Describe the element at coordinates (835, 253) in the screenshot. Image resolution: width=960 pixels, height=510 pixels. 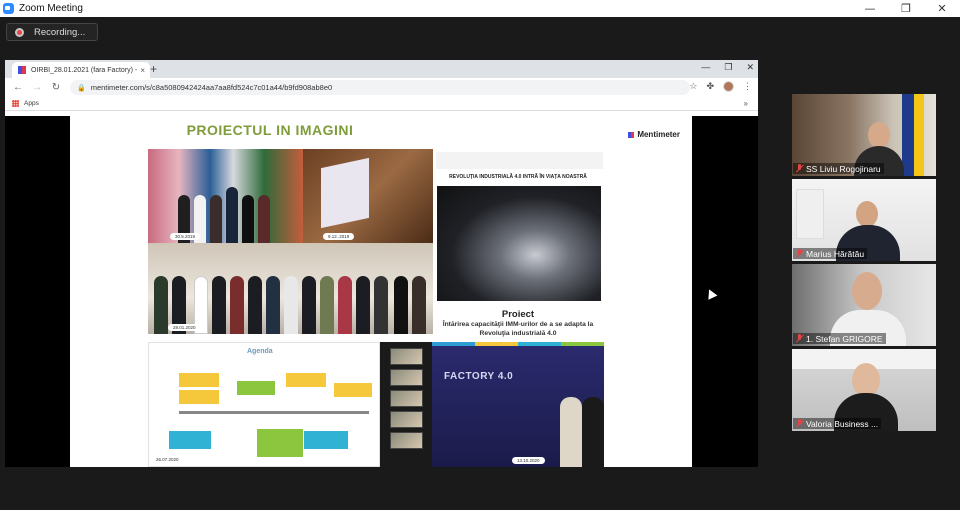
I see `participant-name: Marius Hărătău` at that location.